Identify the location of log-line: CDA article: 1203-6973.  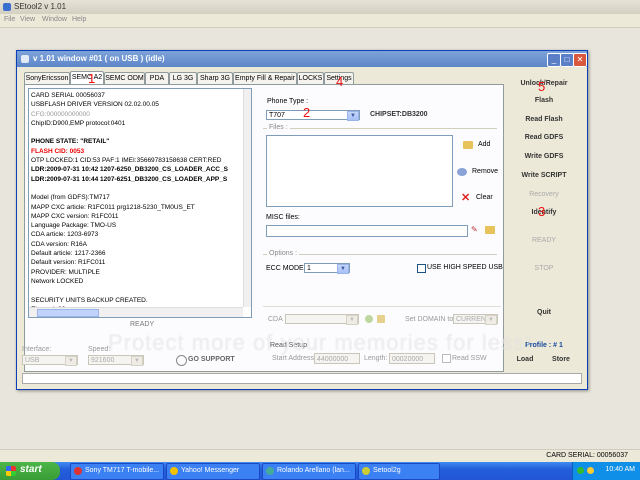
(65, 235).